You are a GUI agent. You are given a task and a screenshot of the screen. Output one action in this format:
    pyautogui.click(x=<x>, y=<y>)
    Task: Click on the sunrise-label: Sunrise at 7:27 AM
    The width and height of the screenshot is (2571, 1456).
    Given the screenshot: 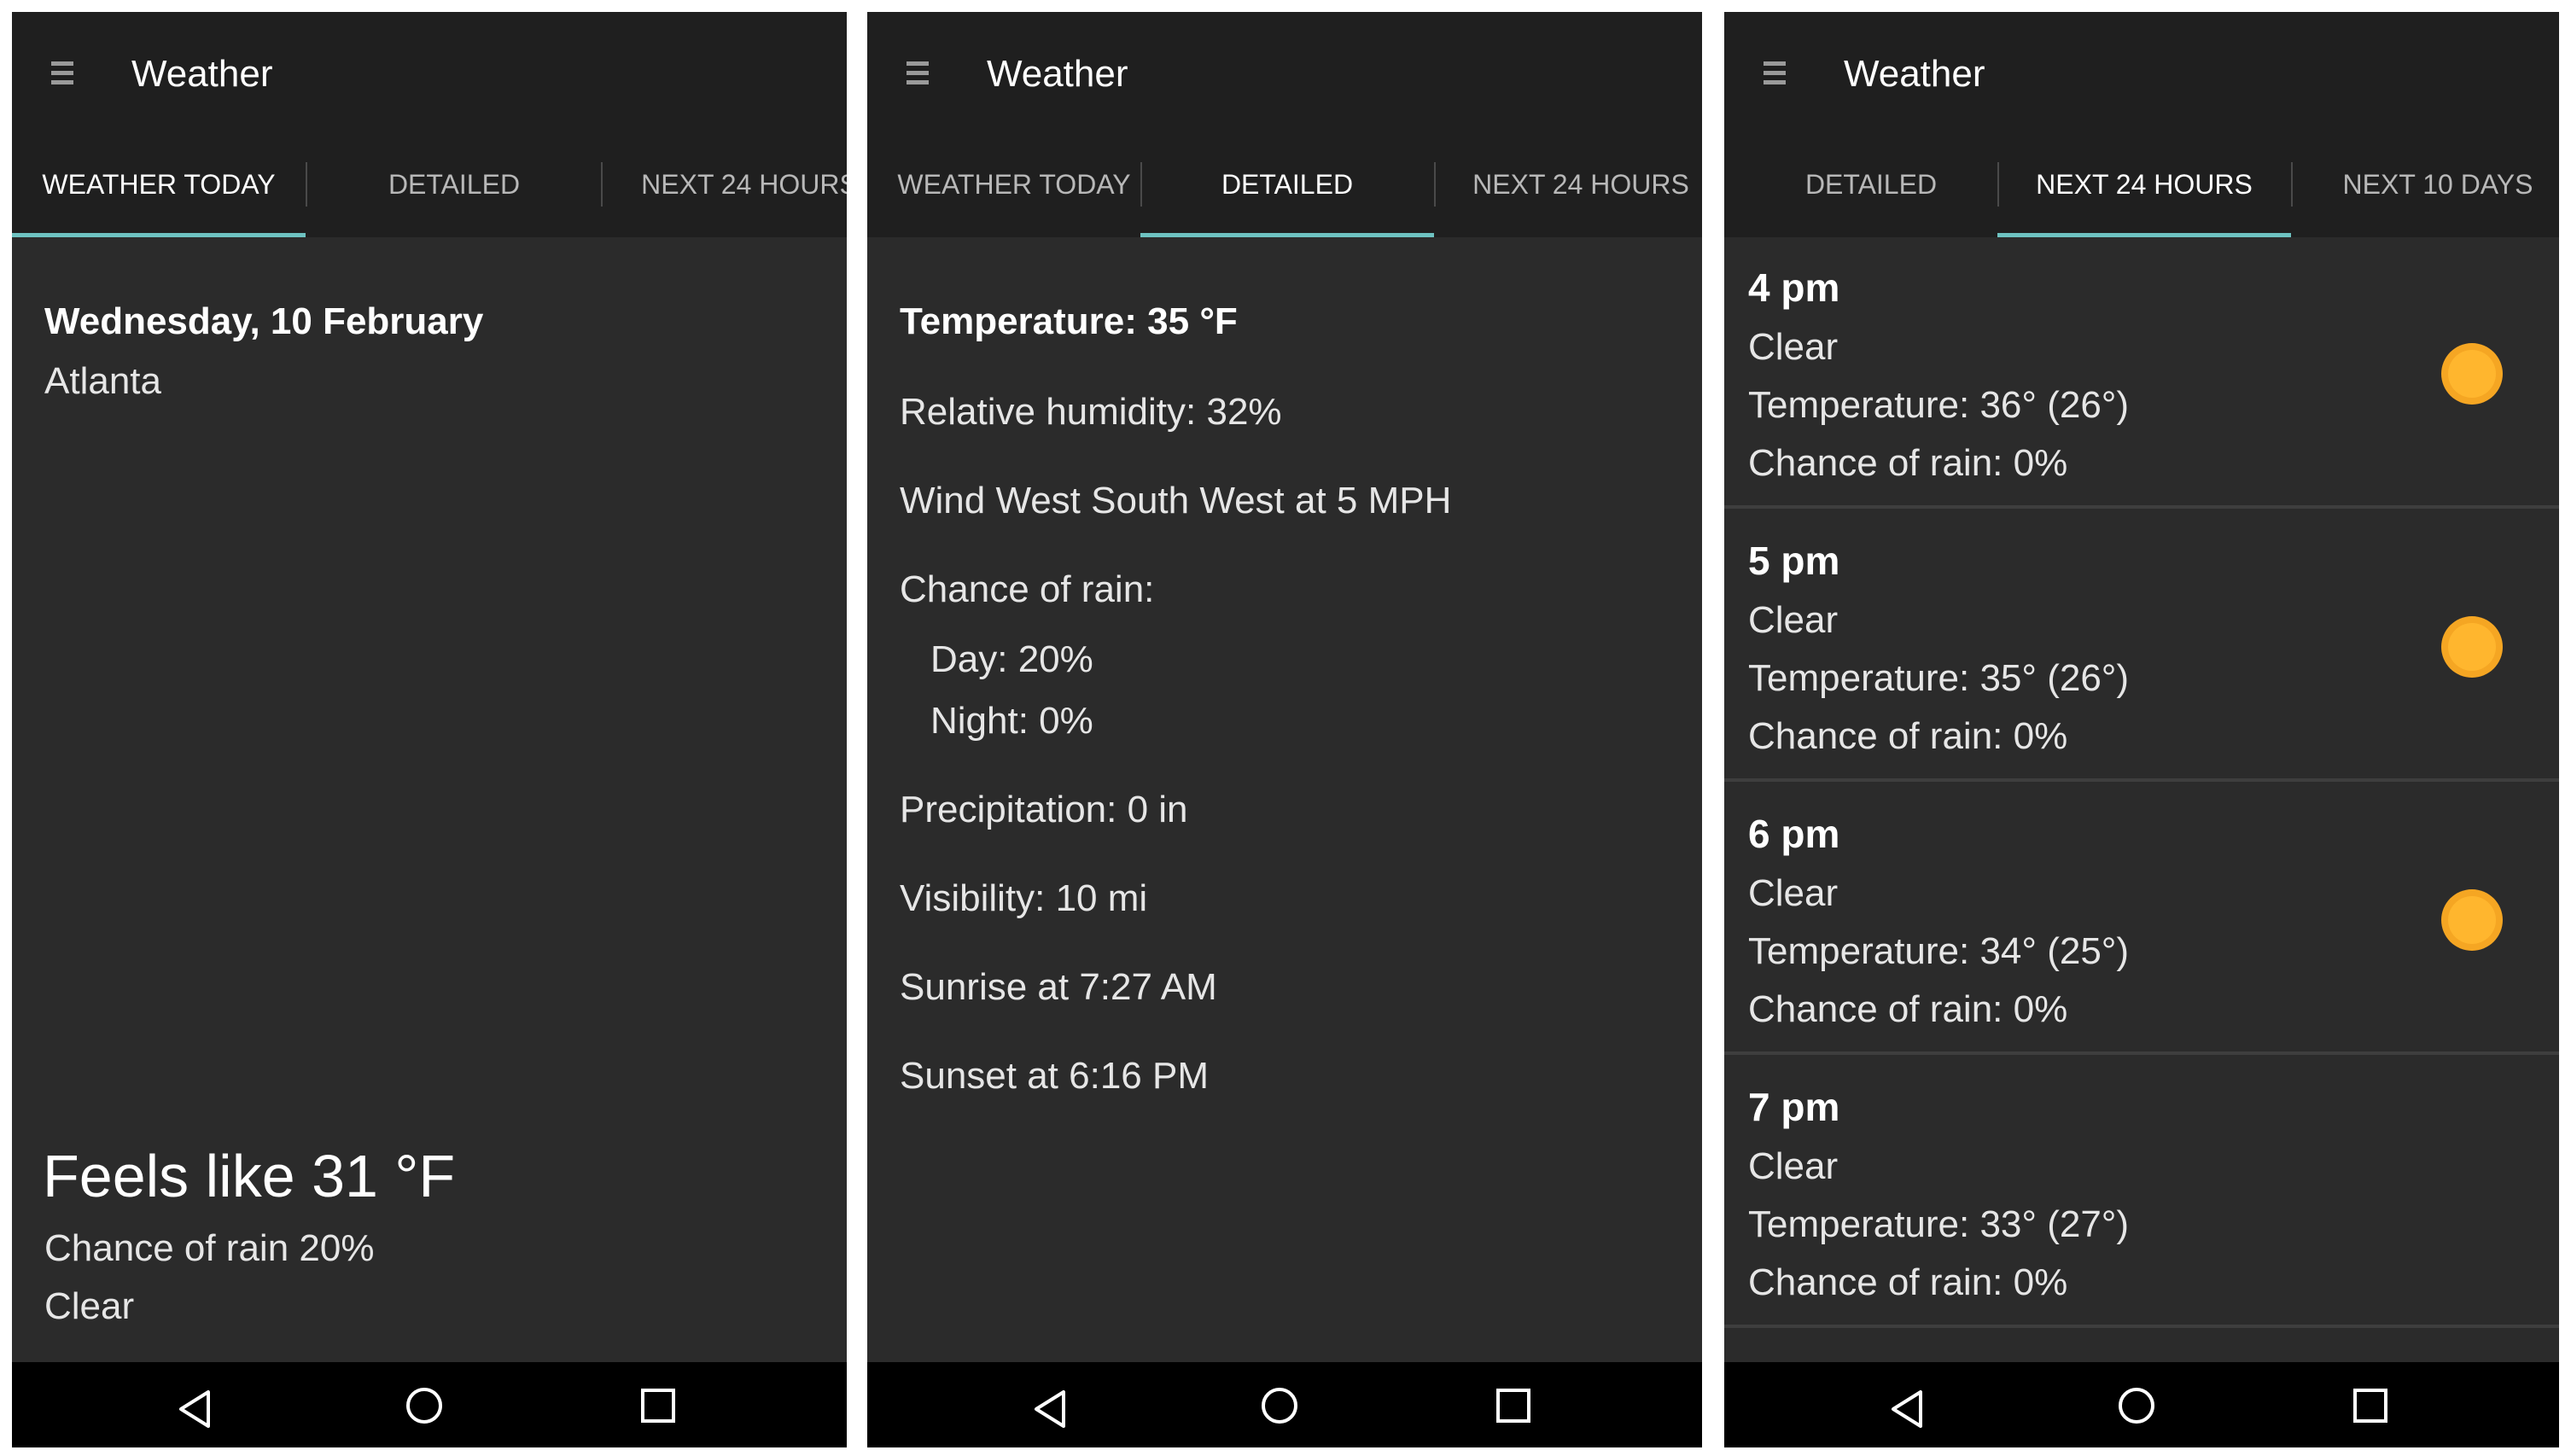 What is the action you would take?
    pyautogui.click(x=1058, y=987)
    